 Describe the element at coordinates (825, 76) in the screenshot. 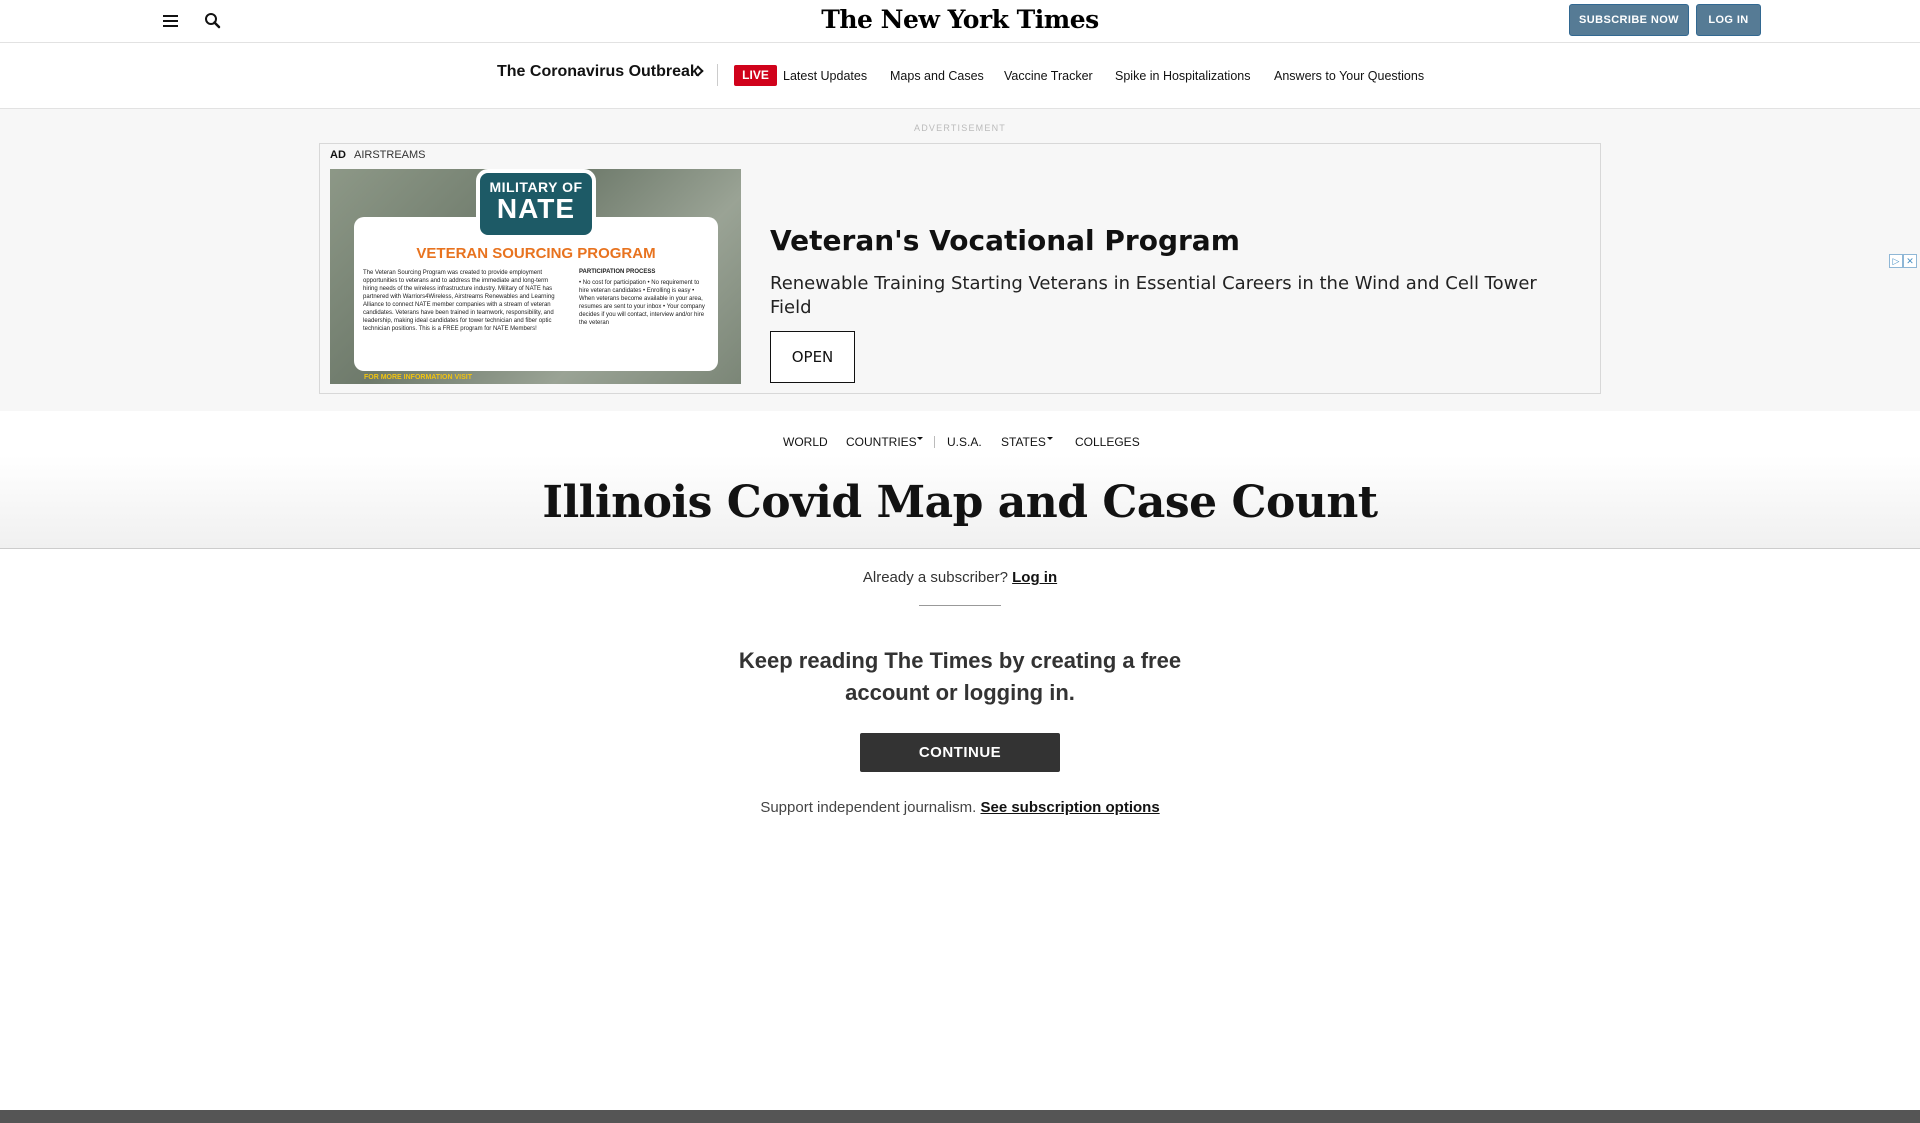

I see `latest-updates-link: Latest Updates` at that location.